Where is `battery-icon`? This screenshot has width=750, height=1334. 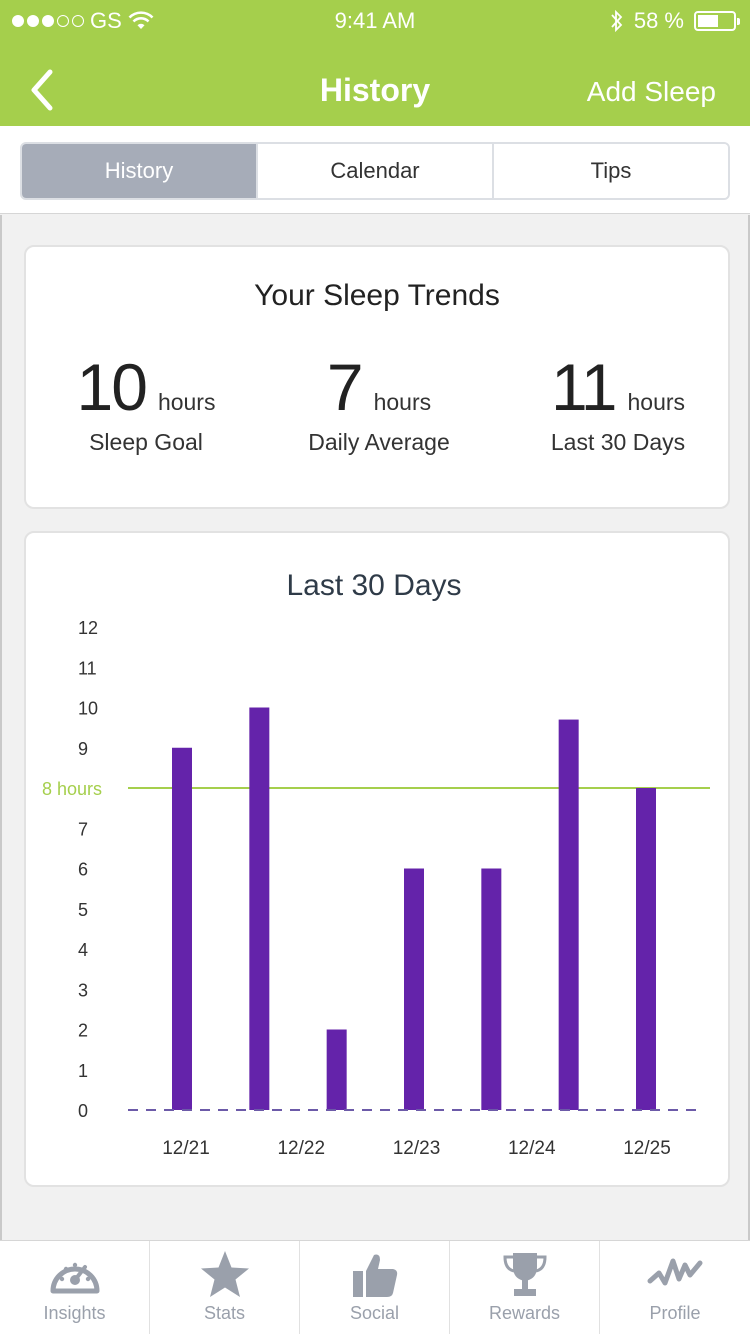
battery-icon is located at coordinates (717, 21).